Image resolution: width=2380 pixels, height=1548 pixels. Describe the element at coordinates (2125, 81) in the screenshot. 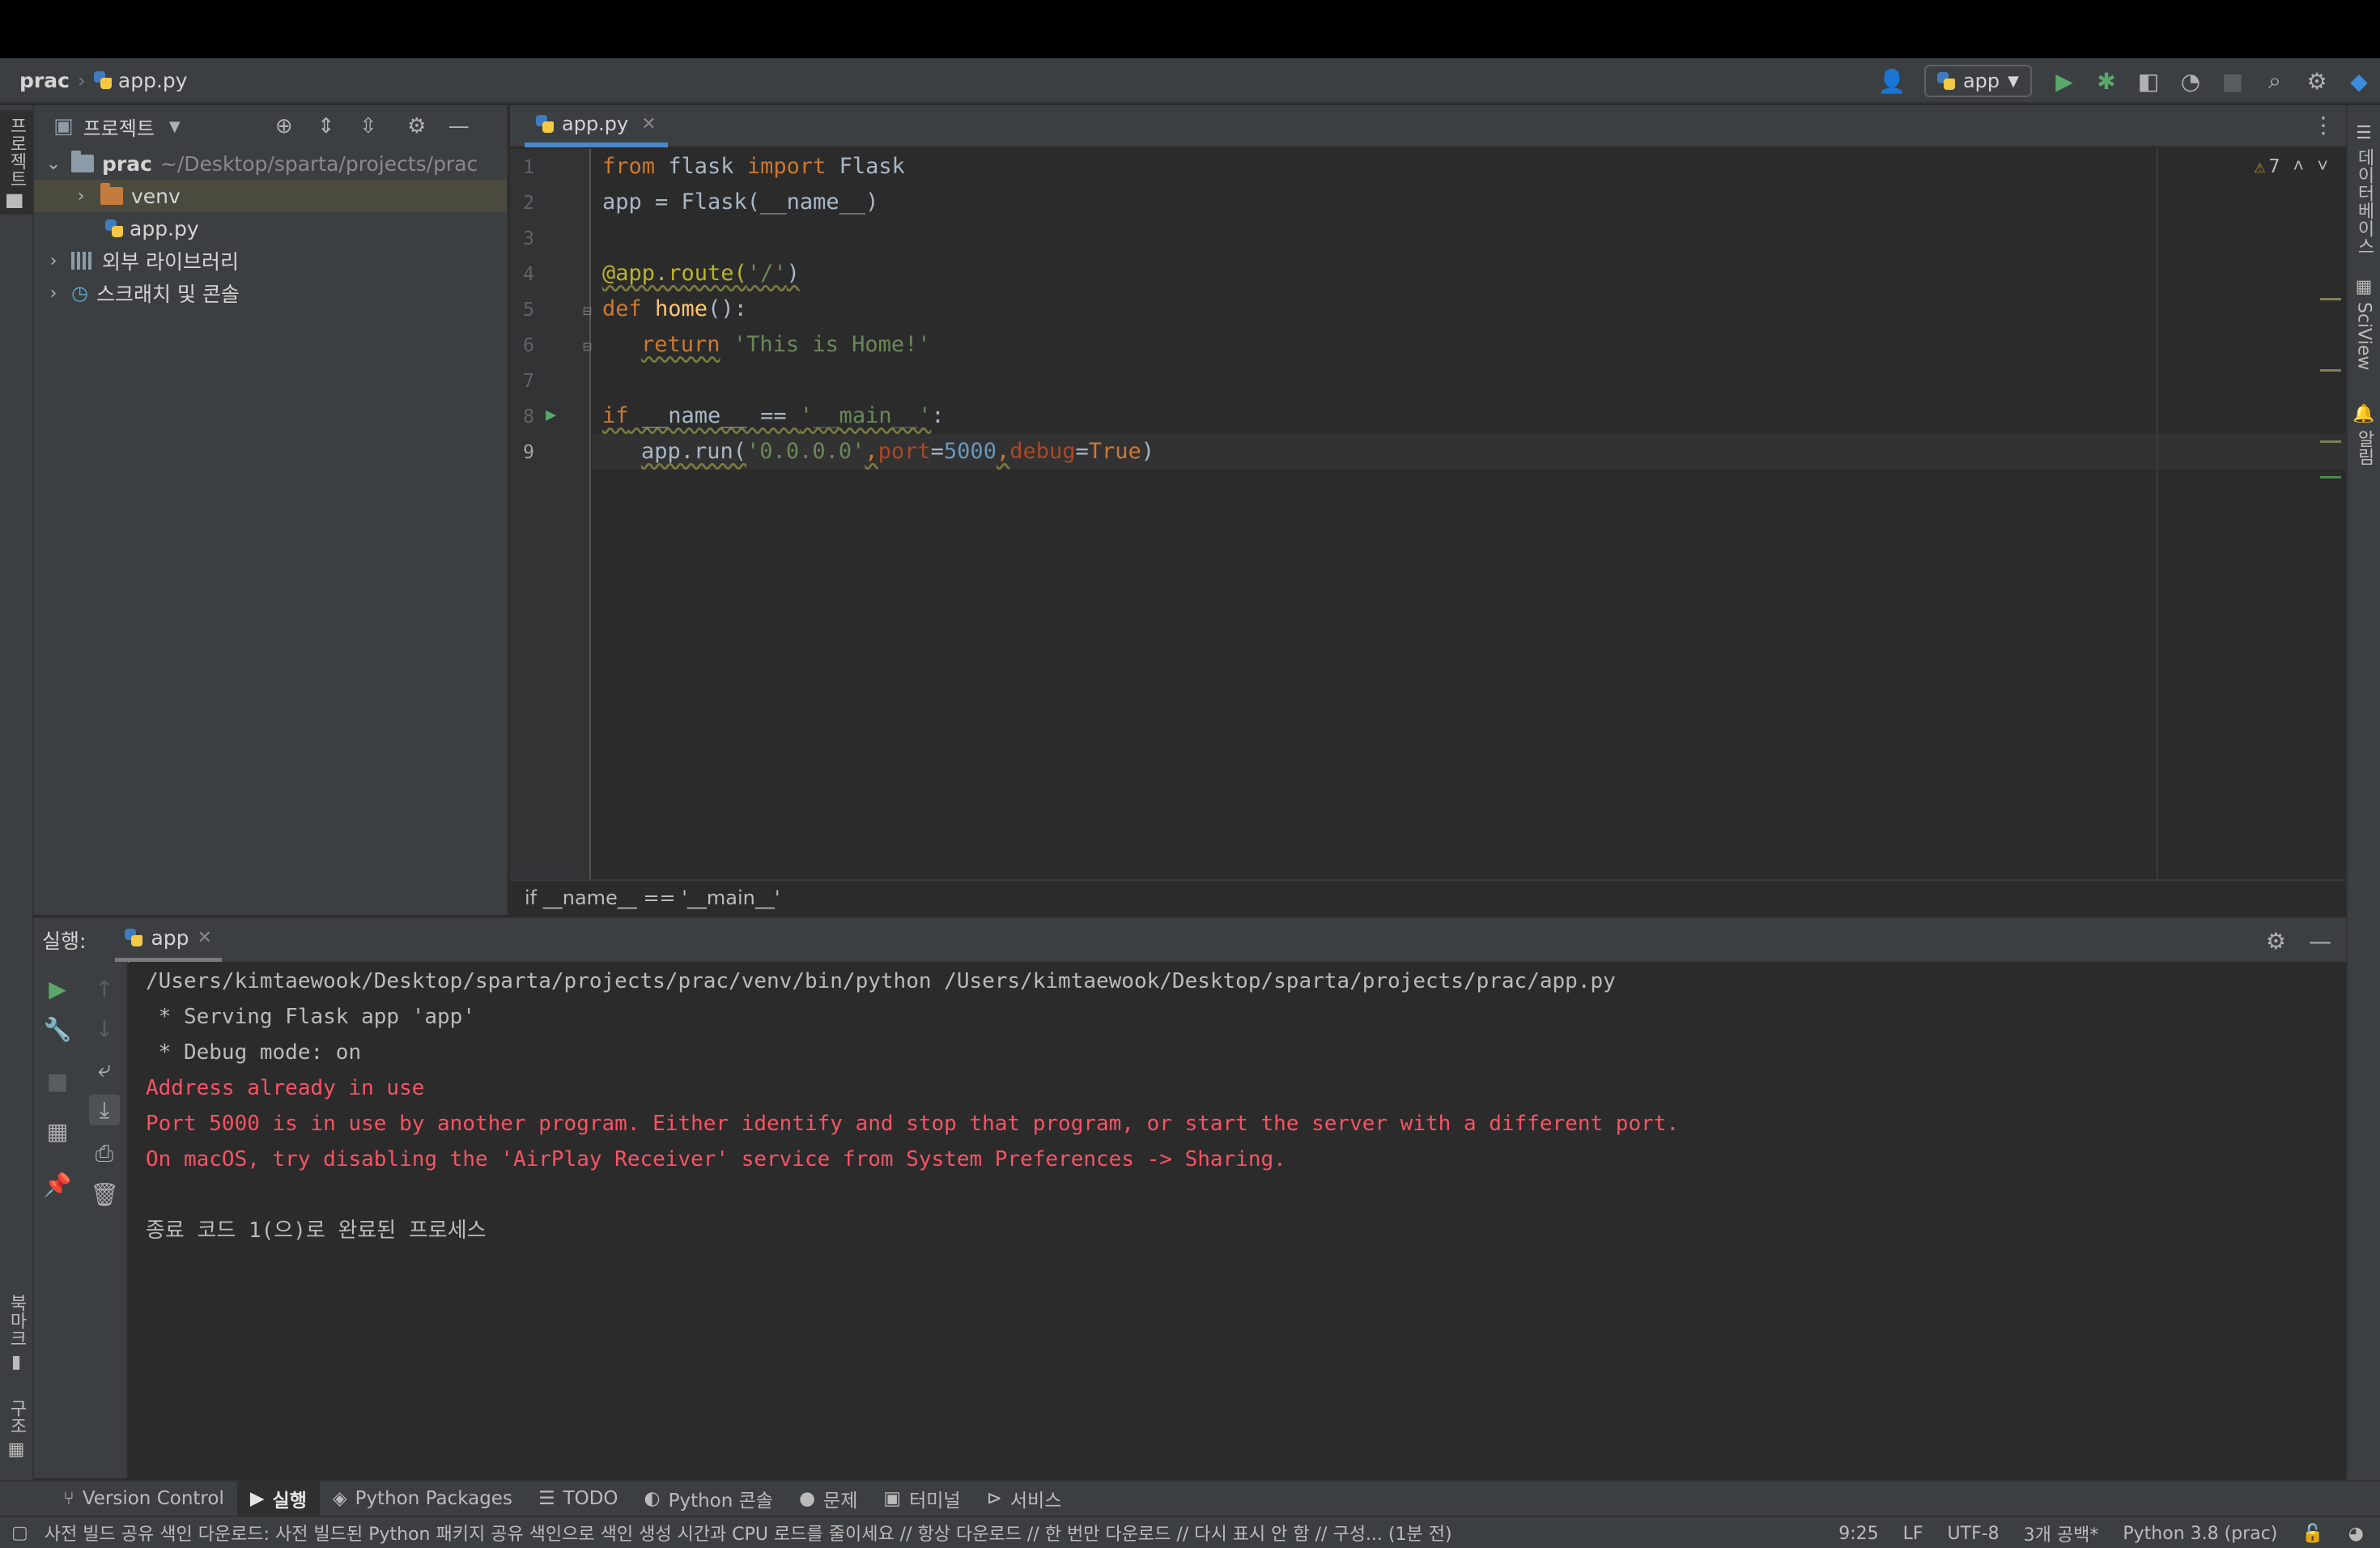

I see `toolbar-right: 👤 app ▼ ▶ ✱ ◧ ◔ ■ ⌕ ⚙ ◆` at that location.